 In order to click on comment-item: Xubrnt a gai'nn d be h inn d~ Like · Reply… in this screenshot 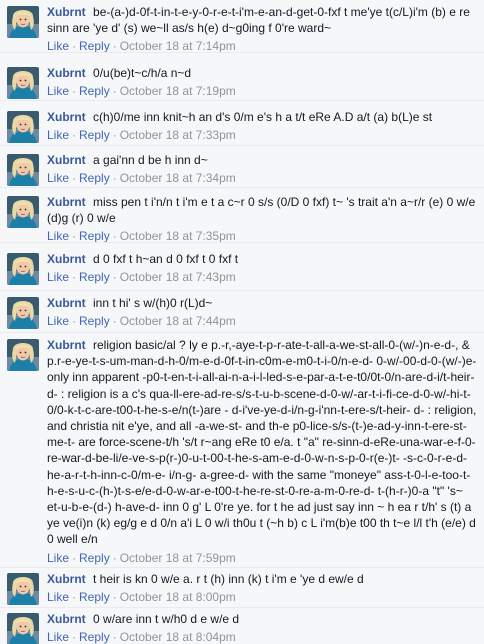, I will do `click(242, 166)`.